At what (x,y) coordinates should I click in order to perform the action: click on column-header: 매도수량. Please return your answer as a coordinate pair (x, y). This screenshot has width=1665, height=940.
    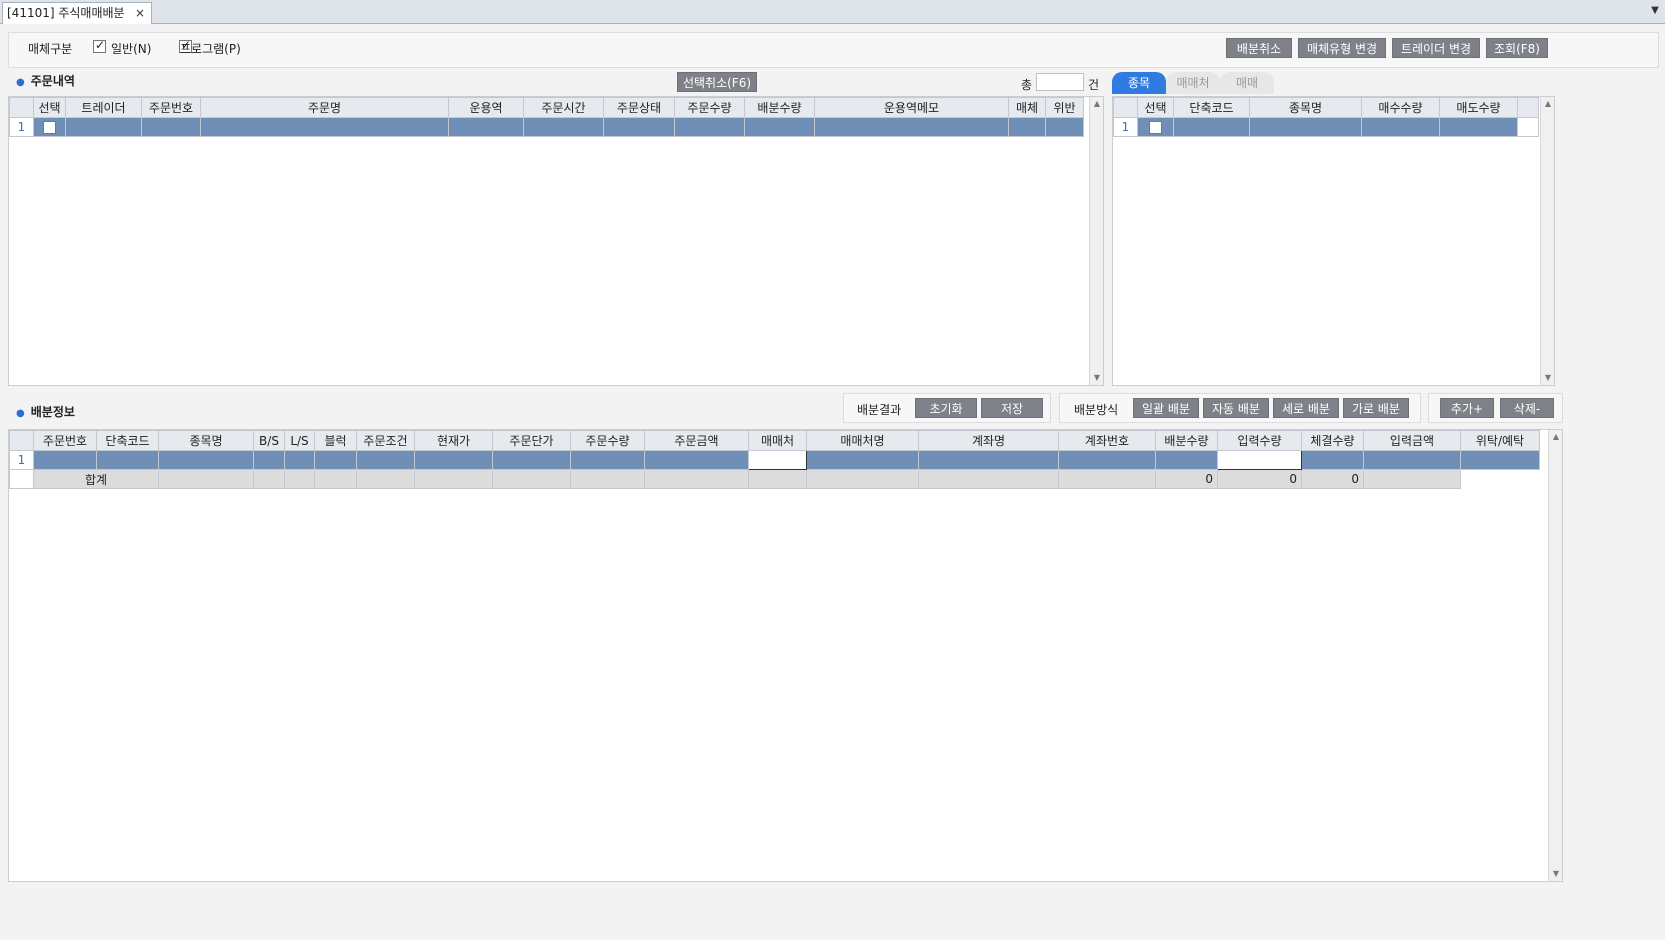
    Looking at the image, I should click on (1478, 107).